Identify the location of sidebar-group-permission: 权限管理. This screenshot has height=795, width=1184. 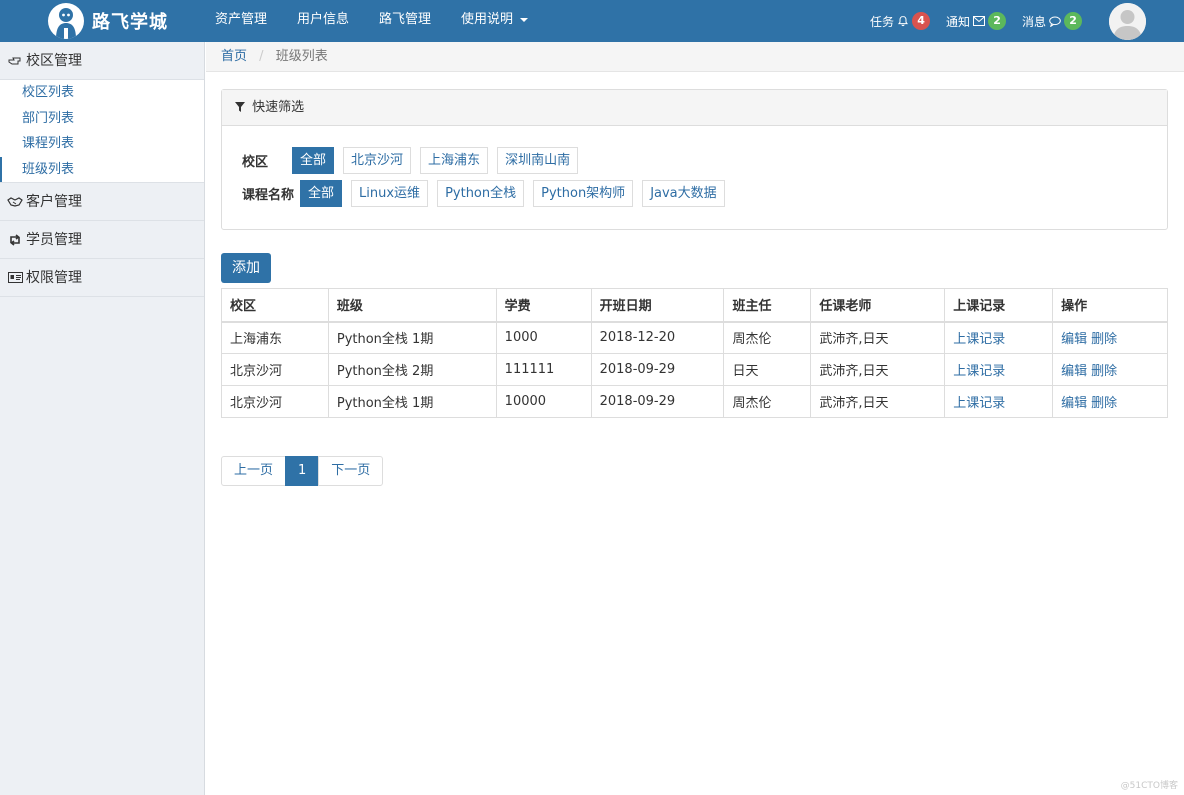
(102, 278).